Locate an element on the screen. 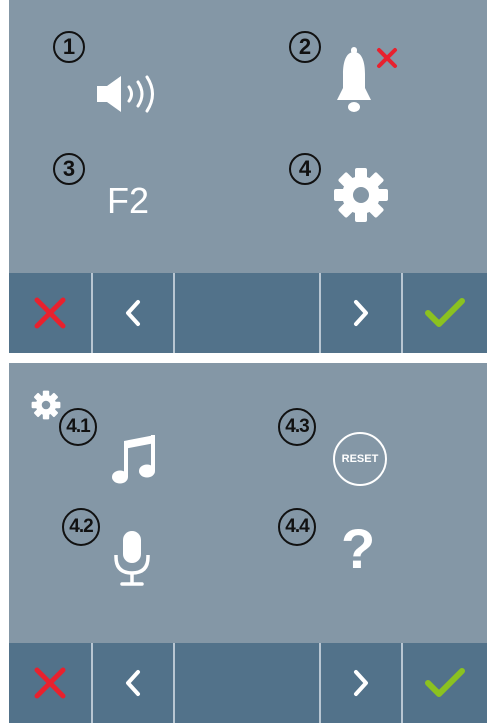  item-number-badge: 2 is located at coordinates (305, 47).